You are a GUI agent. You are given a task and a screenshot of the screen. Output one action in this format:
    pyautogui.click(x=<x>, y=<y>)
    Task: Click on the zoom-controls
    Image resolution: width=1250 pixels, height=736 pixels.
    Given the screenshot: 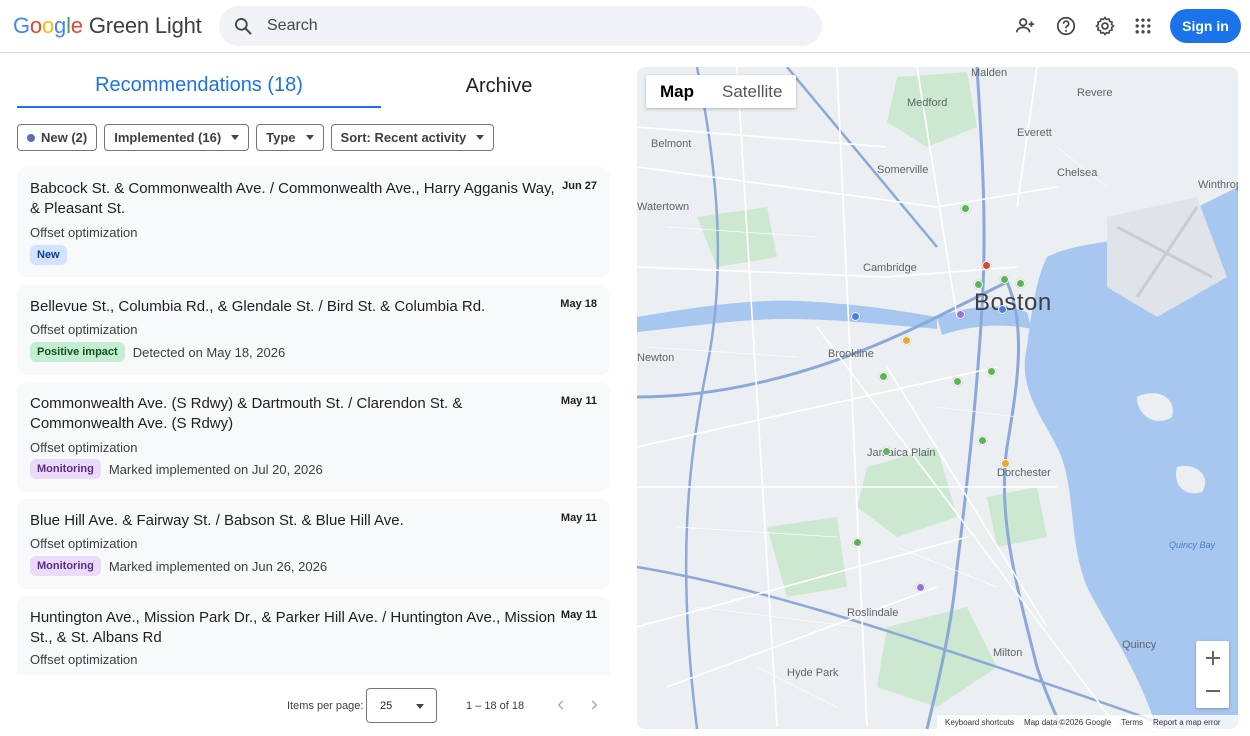 What is the action you would take?
    pyautogui.click(x=1212, y=674)
    